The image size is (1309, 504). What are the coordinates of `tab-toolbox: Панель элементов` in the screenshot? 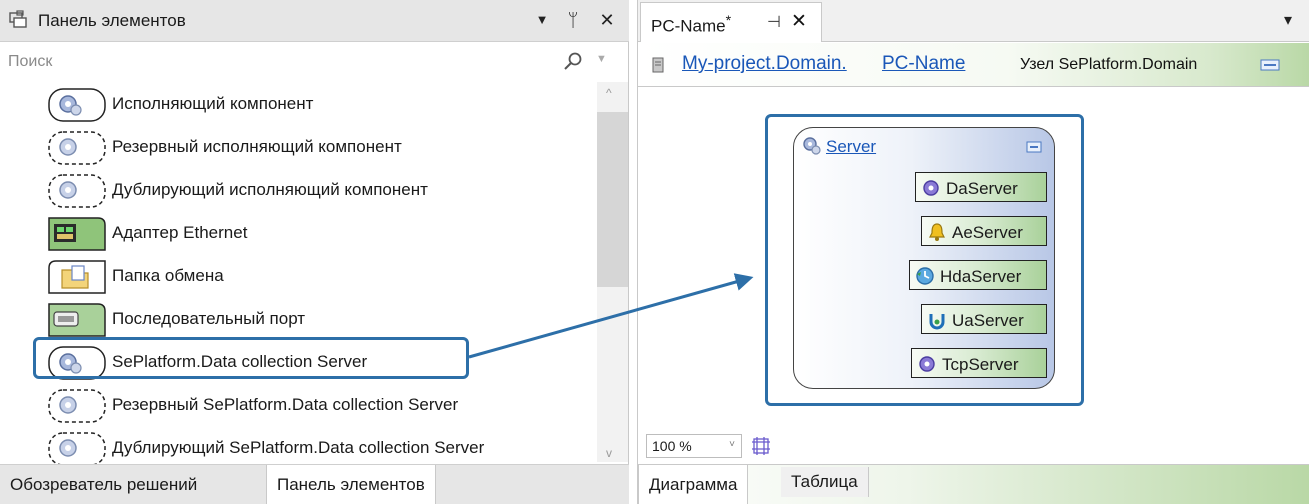 It's located at (351, 484).